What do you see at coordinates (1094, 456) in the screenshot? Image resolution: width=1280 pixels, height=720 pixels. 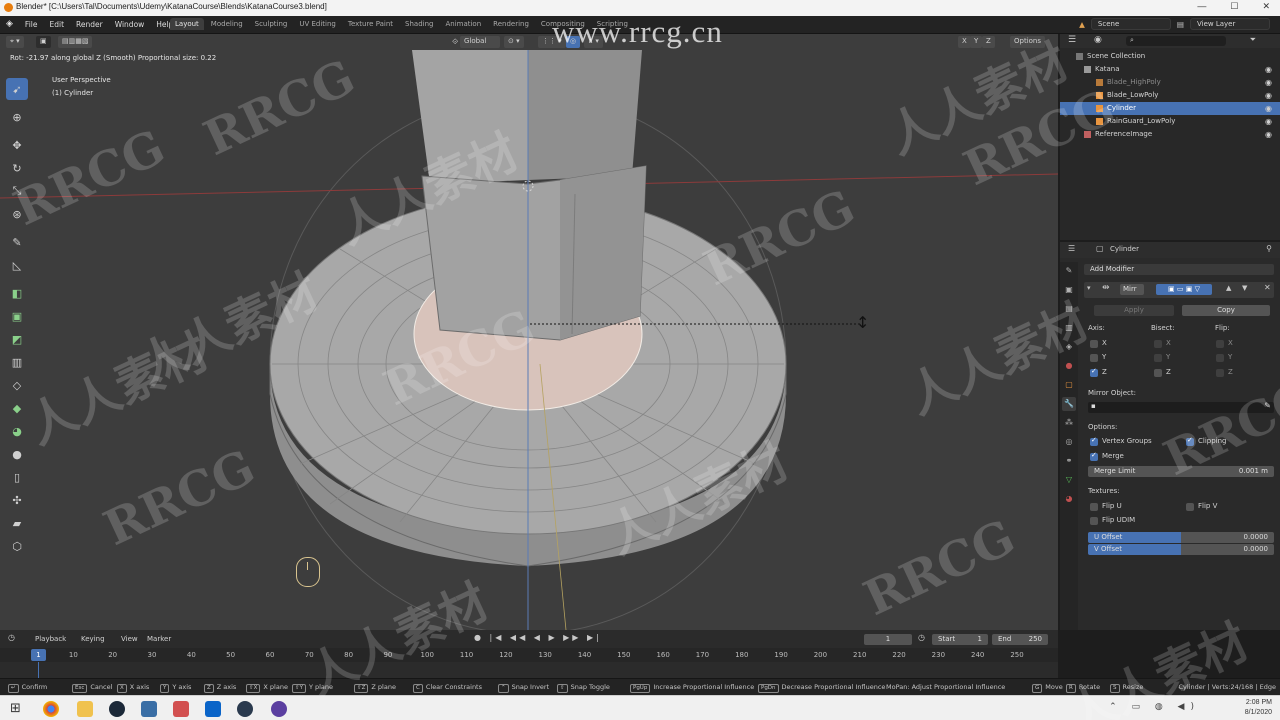 I see `merge-checkbox` at bounding box center [1094, 456].